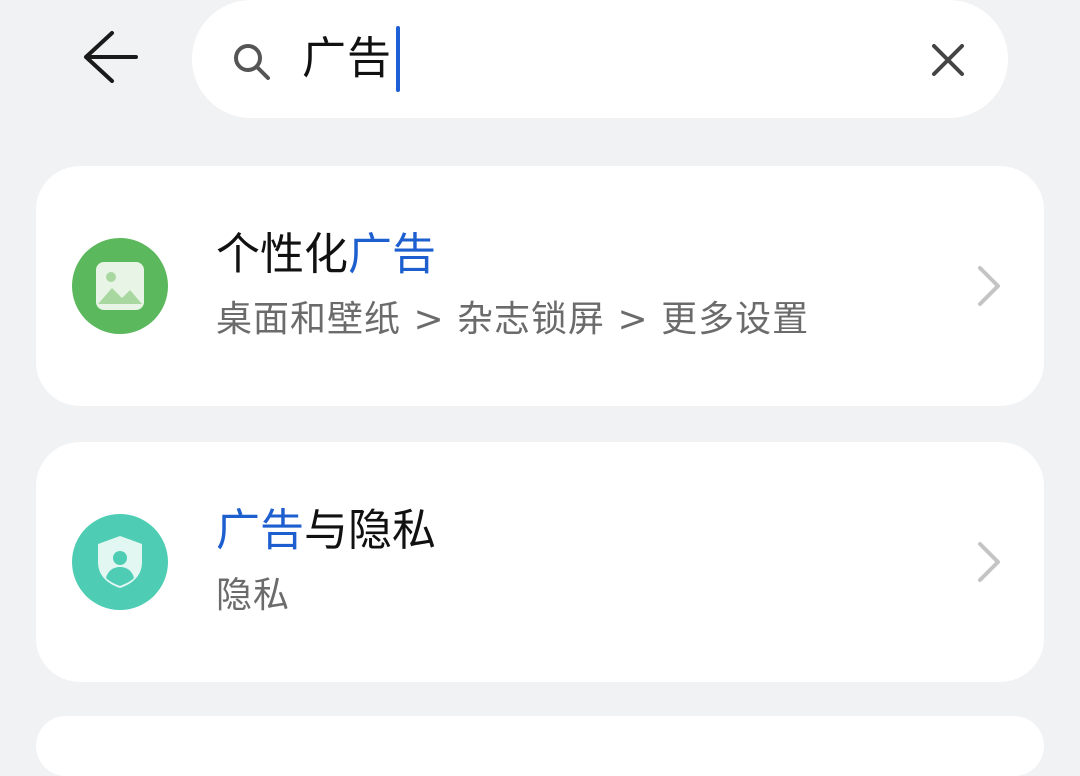  I want to click on search-input: 广告, so click(351, 59).